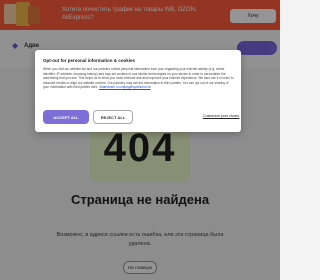 This screenshot has width=320, height=280. What do you see at coordinates (125, 87) in the screenshot?
I see `privacy-statement-link: Заявление о конфиденциальности` at bounding box center [125, 87].